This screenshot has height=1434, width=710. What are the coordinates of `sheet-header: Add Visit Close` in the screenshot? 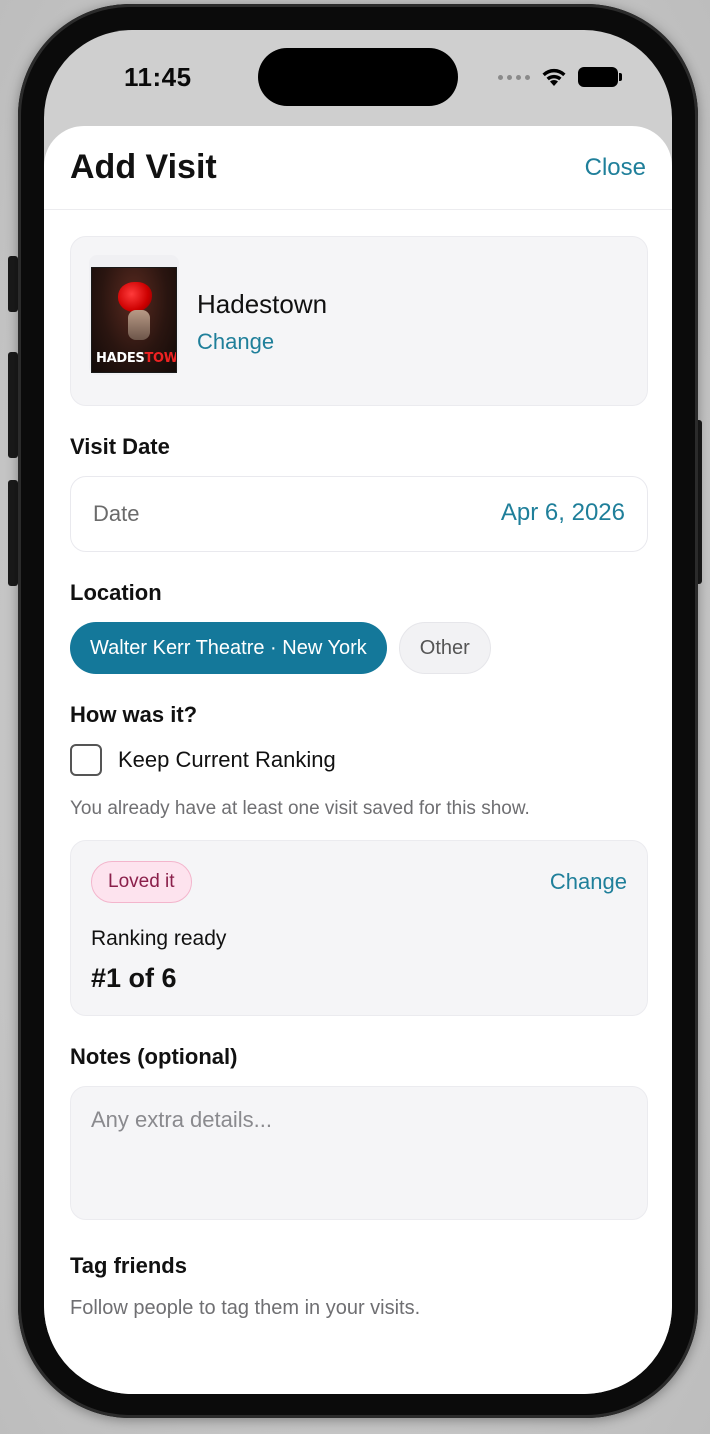 It's located at (358, 168).